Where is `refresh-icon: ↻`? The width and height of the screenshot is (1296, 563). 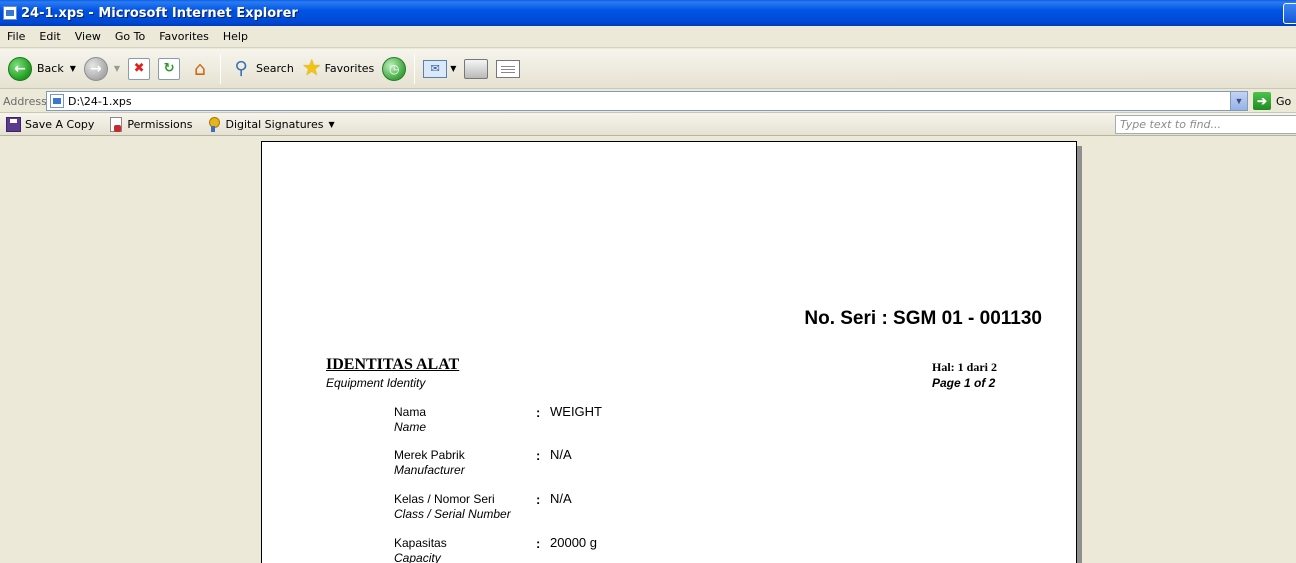
refresh-icon: ↻ is located at coordinates (169, 68).